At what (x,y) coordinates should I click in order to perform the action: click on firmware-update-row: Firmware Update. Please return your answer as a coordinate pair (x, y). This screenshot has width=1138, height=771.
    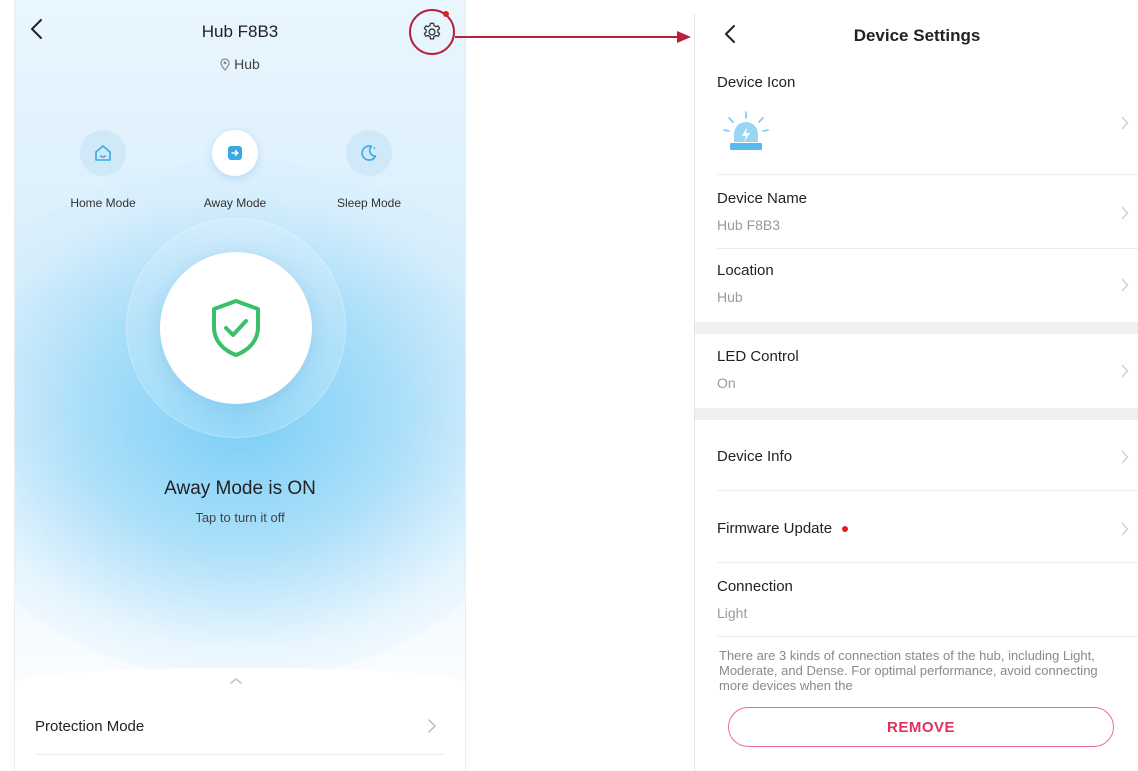
    Looking at the image, I should click on (927, 526).